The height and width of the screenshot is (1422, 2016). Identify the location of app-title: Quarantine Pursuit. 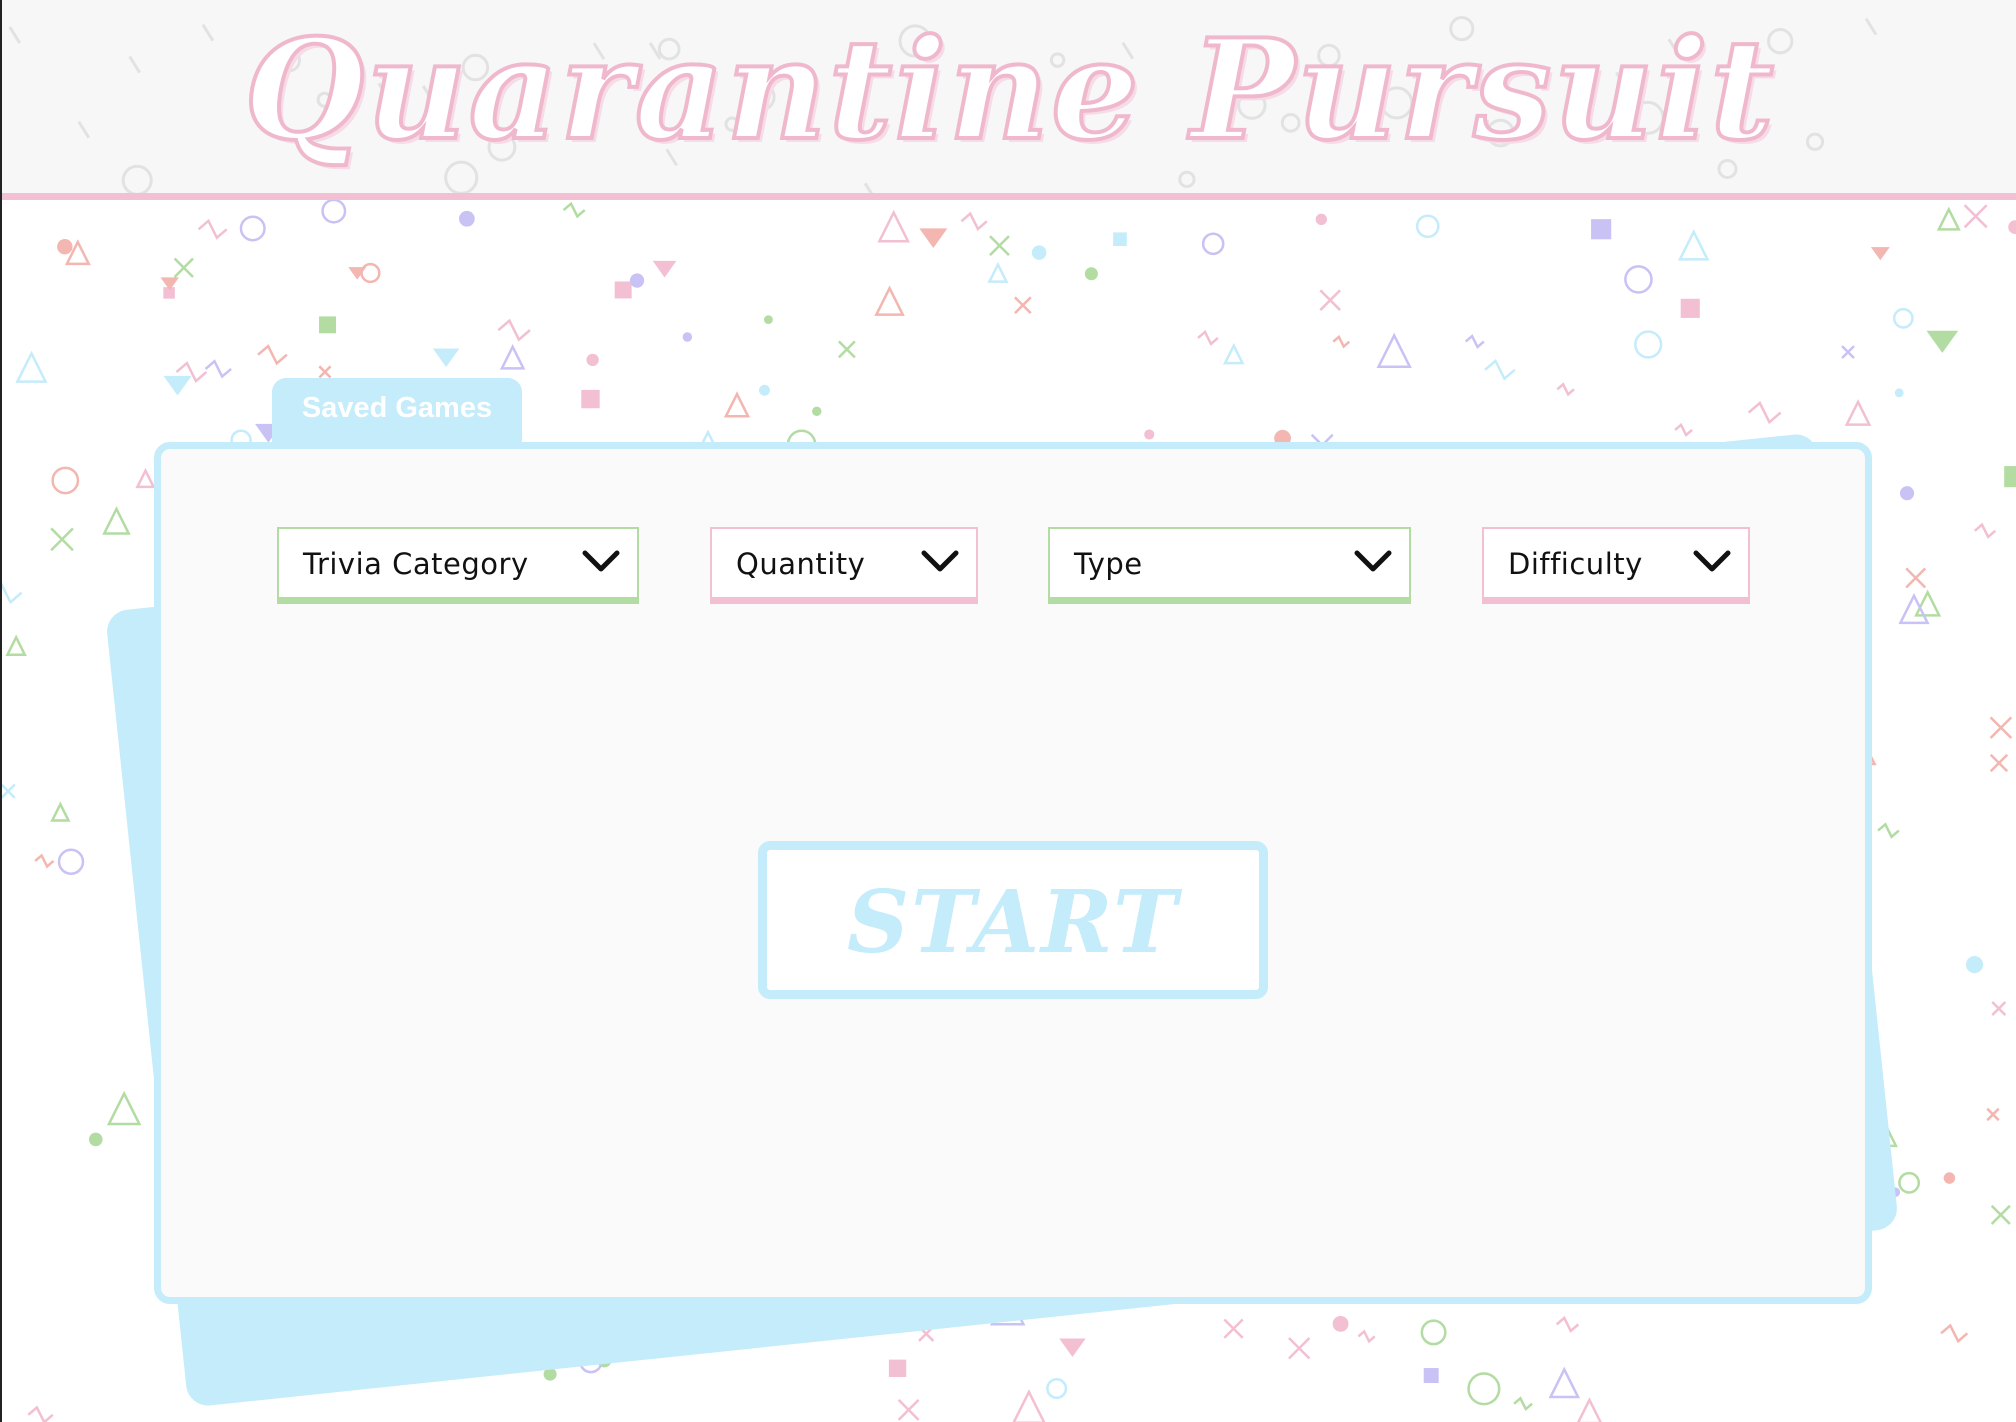
(1009, 90).